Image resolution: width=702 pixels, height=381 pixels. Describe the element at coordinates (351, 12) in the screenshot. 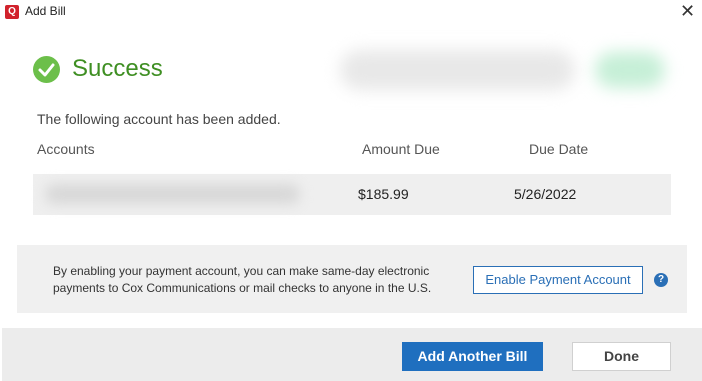

I see `title-bar: Q Add Bill ✕` at that location.